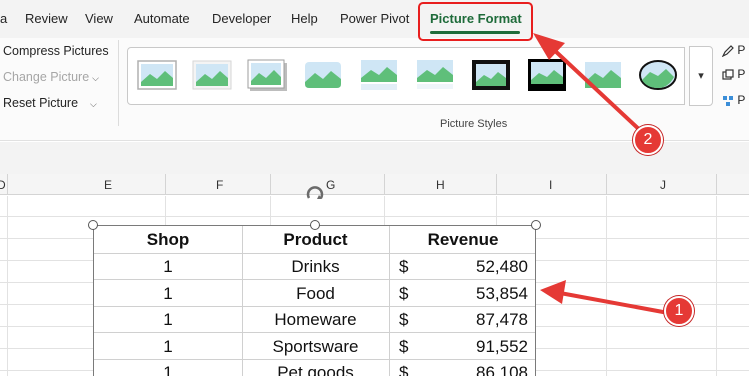 The width and height of the screenshot is (749, 376). What do you see at coordinates (212, 75) in the screenshot?
I see `picture-style-soft-edge-icon` at bounding box center [212, 75].